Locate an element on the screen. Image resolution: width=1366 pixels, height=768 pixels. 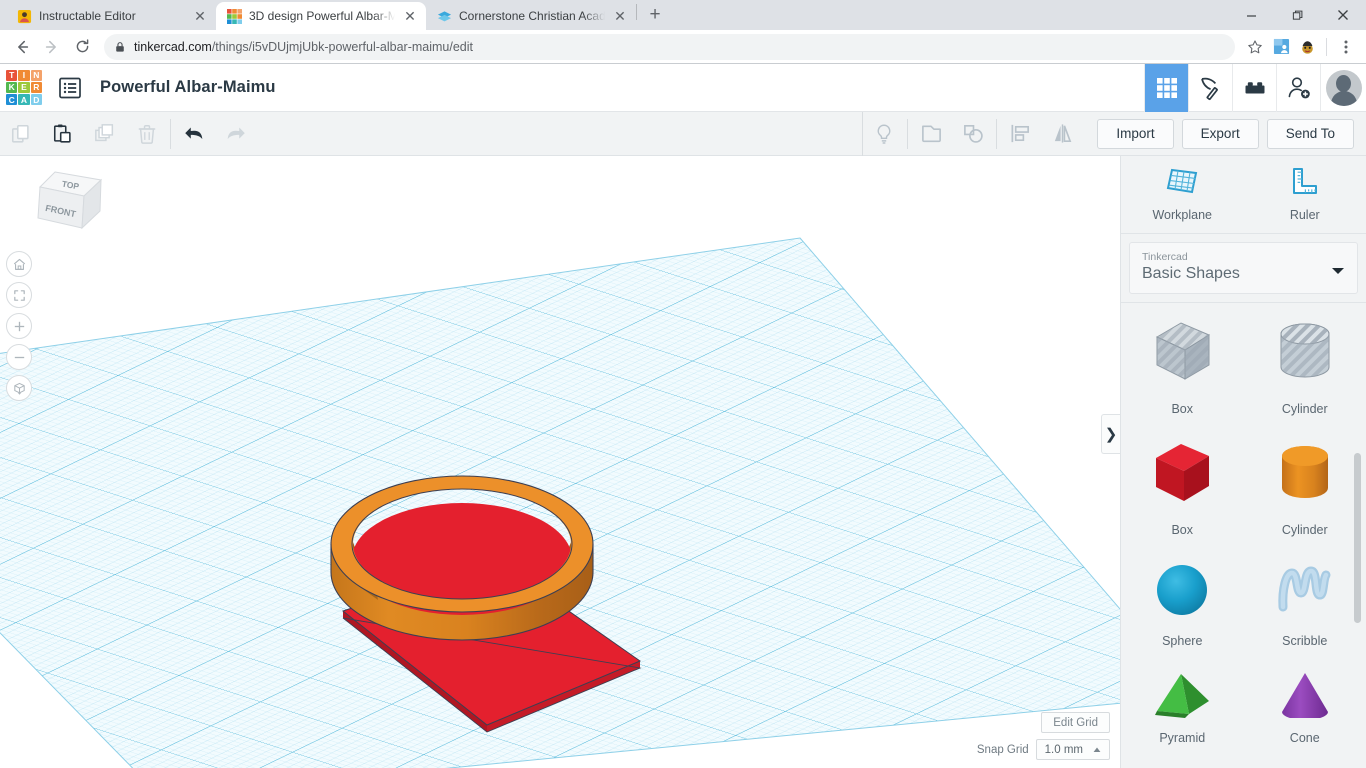
shape-label: Cone is located at coordinates (1304, 738).